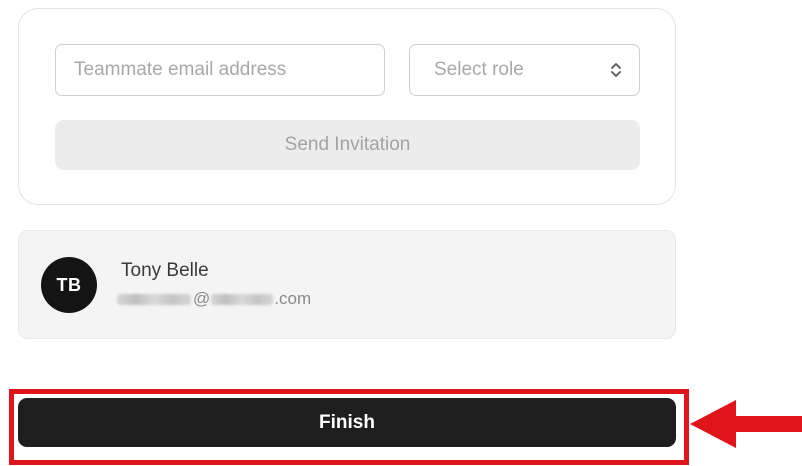  Describe the element at coordinates (616, 70) in the screenshot. I see `chevron-up-down-icon` at that location.